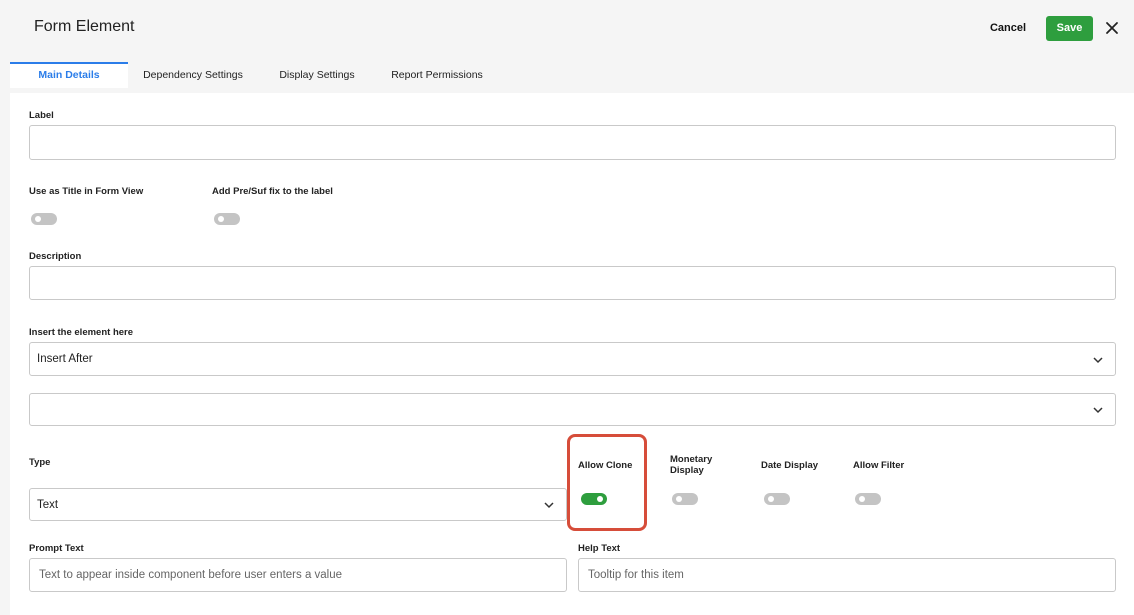 The image size is (1134, 615). Describe the element at coordinates (685, 499) in the screenshot. I see `monetary-display-toggle` at that location.